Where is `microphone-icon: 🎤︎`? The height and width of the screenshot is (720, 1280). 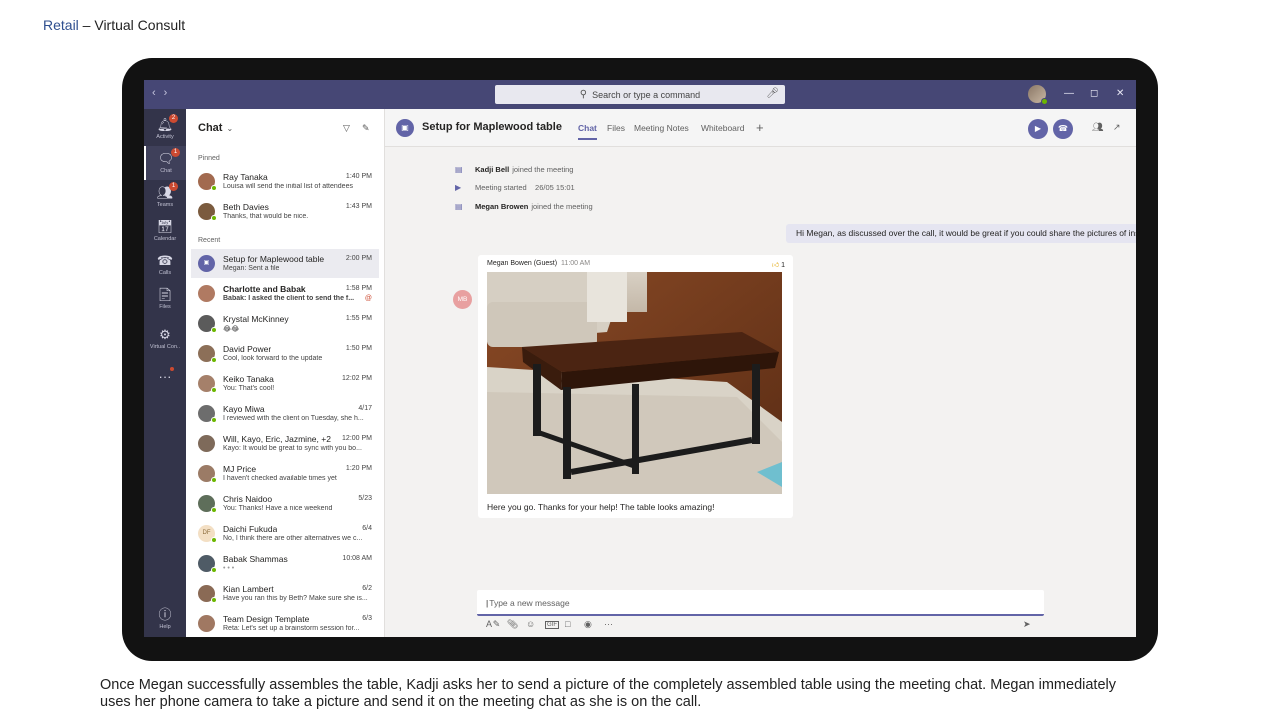
microphone-icon: 🎤︎ is located at coordinates (772, 93).